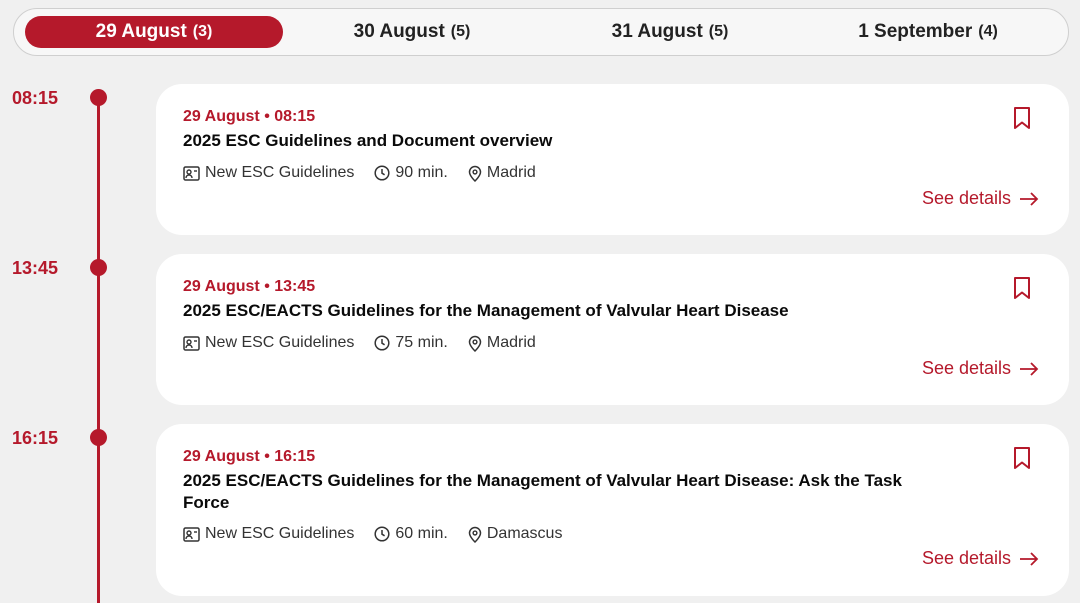  I want to click on session-location: Damascus, so click(515, 534).